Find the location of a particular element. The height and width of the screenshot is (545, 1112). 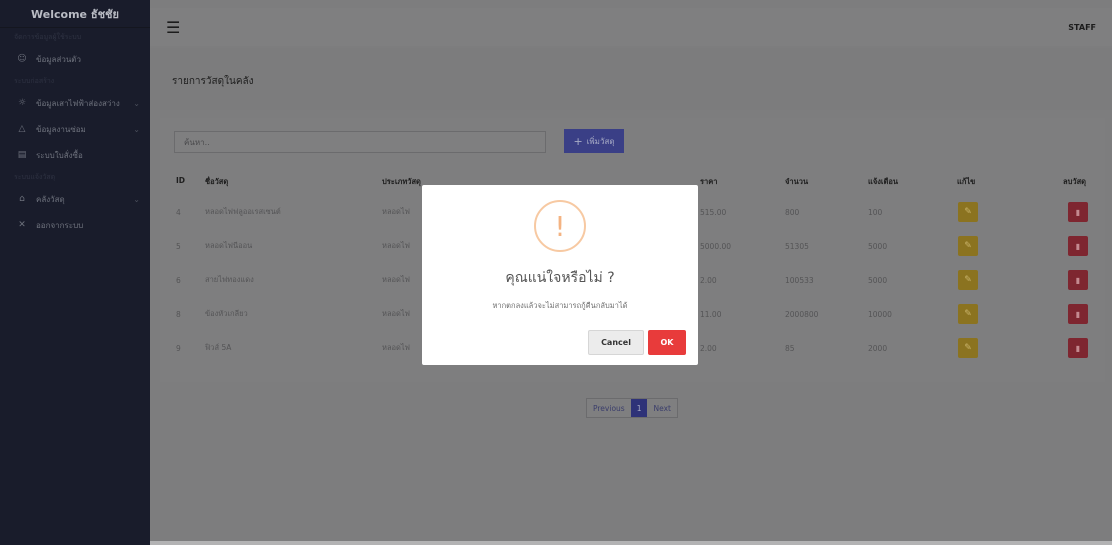

sun-icon: ☼ is located at coordinates (22, 103).